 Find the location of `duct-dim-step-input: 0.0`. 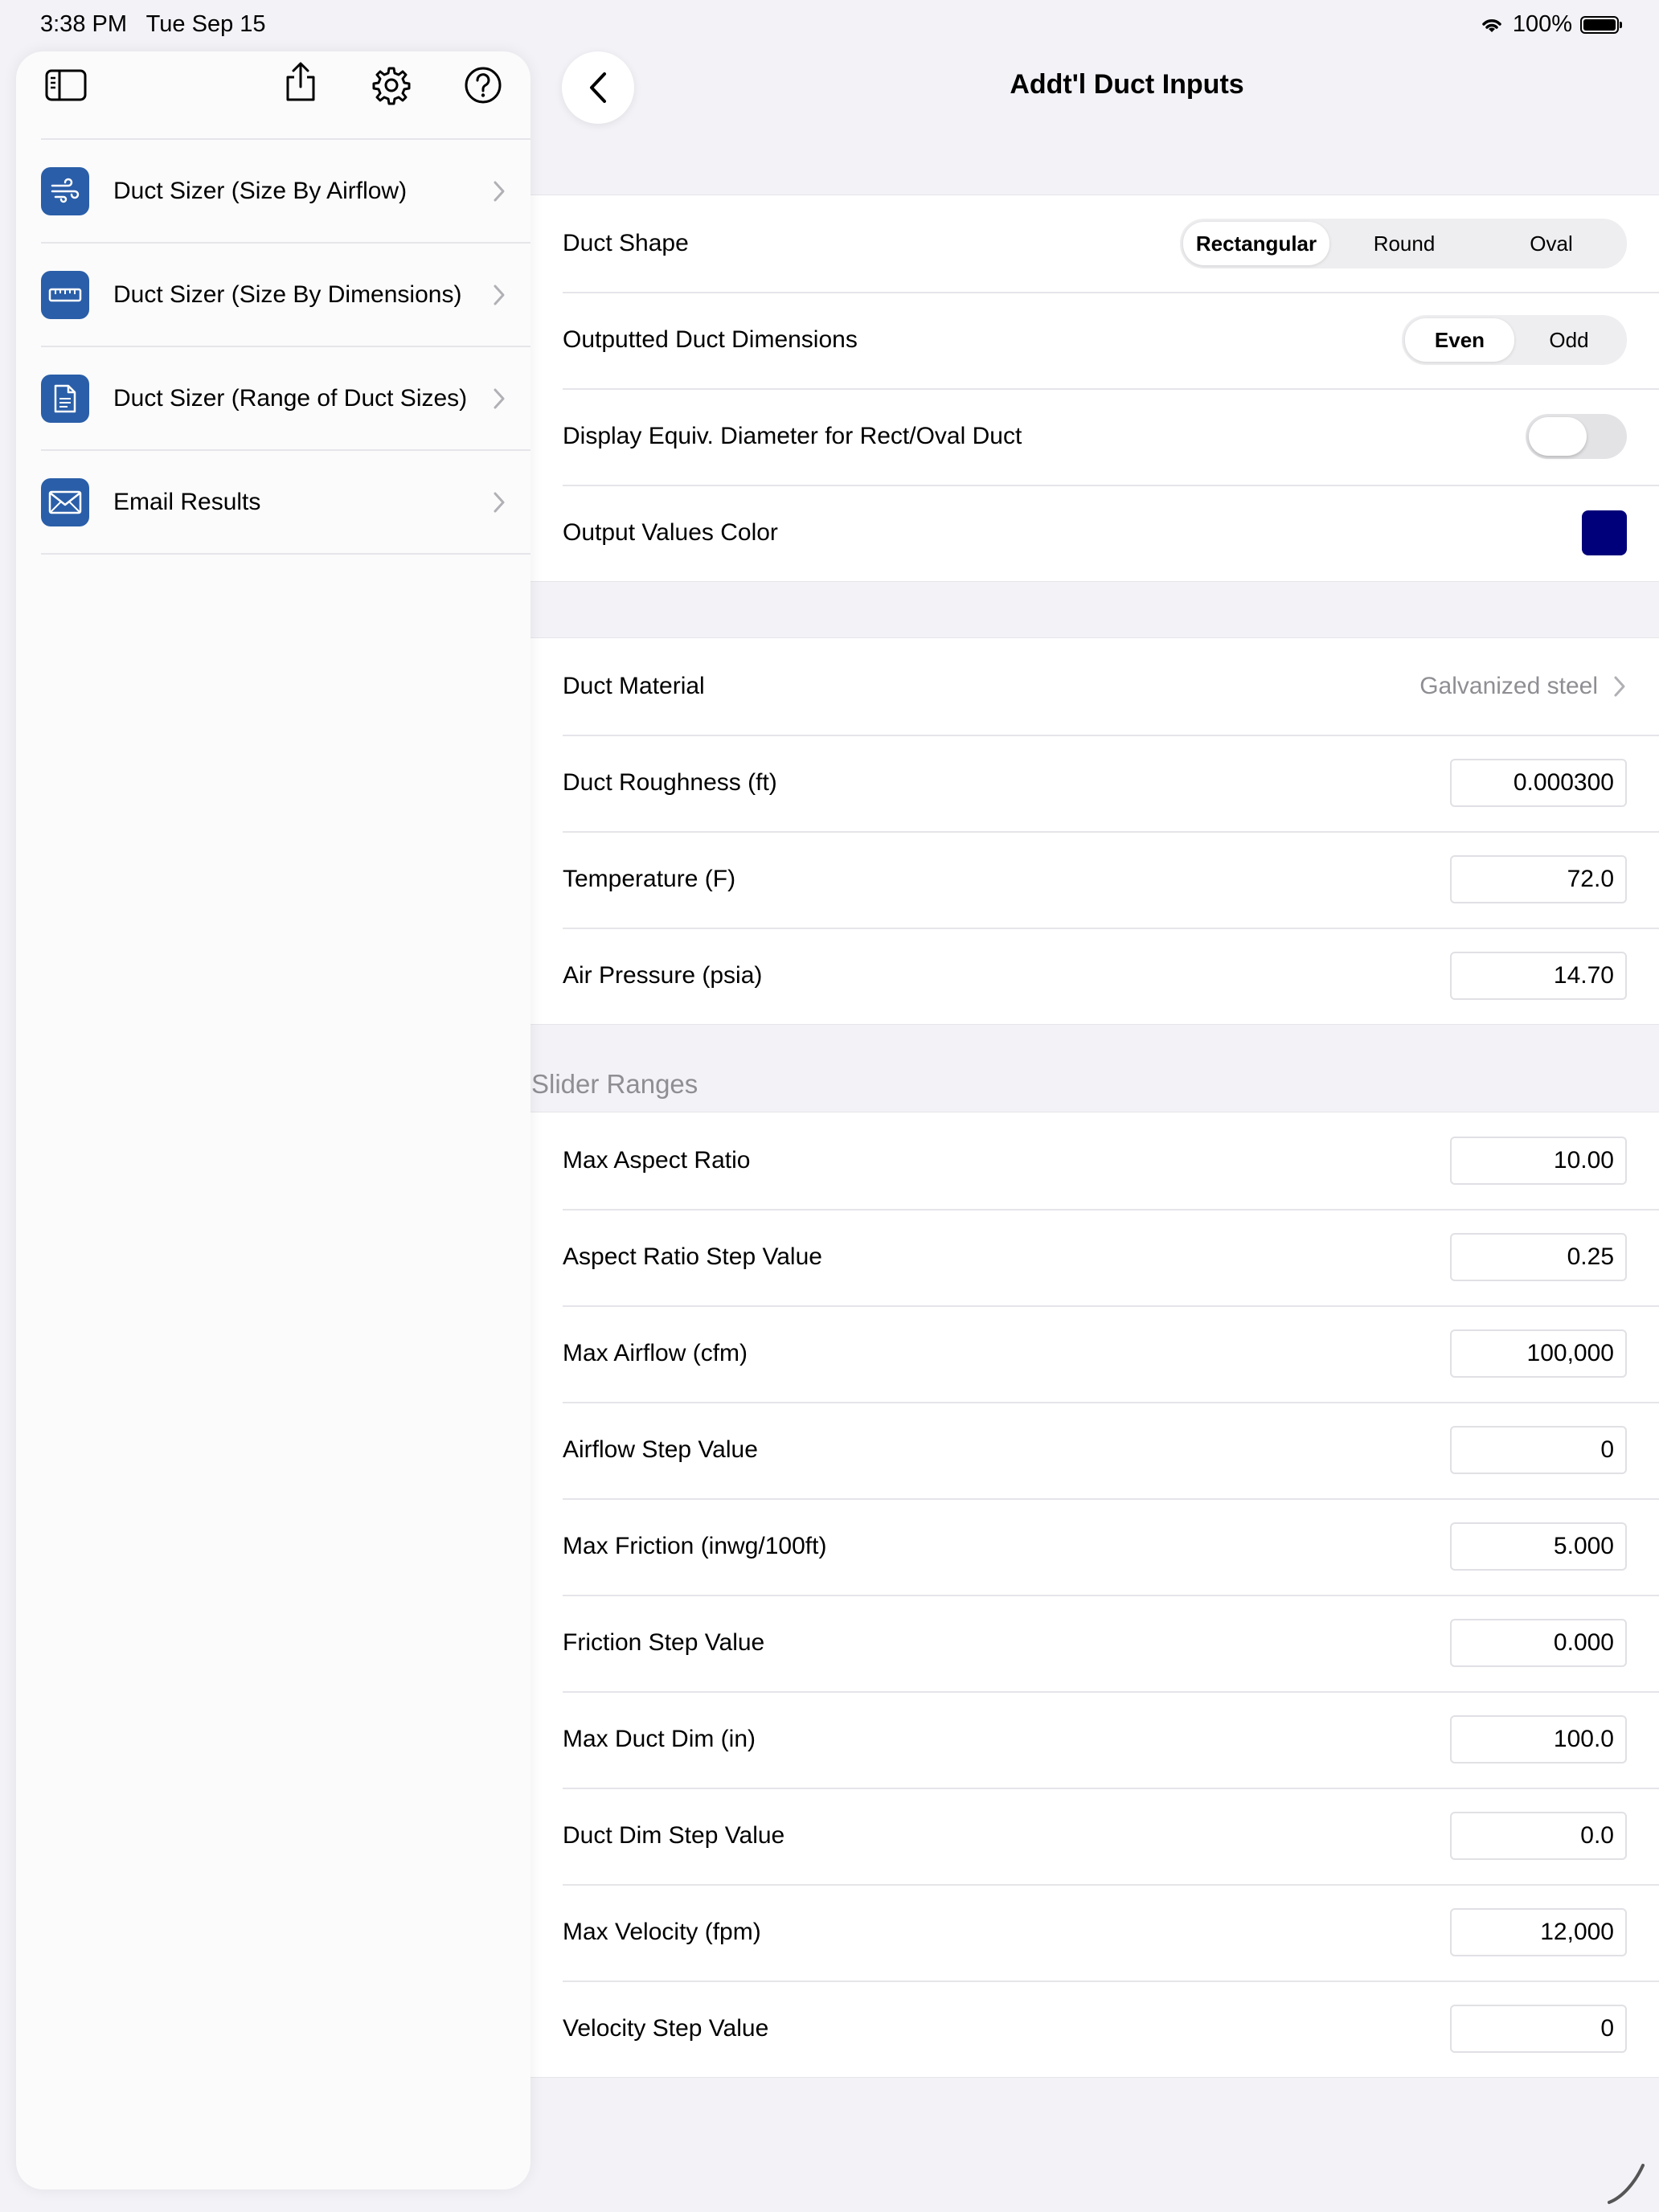

duct-dim-step-input: 0.0 is located at coordinates (1538, 1836).